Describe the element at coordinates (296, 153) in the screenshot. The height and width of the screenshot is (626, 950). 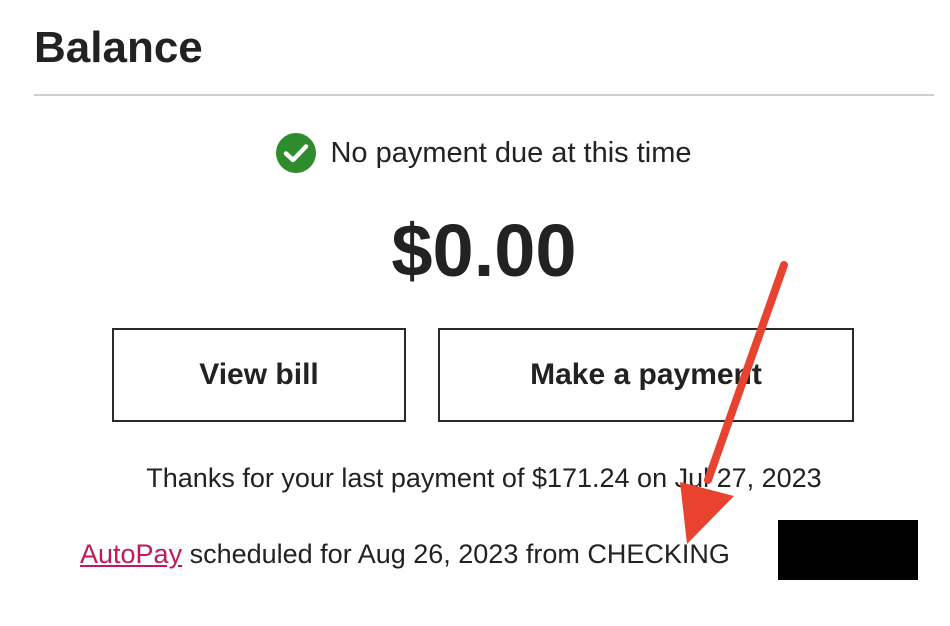
I see `check-circle-icon` at that location.